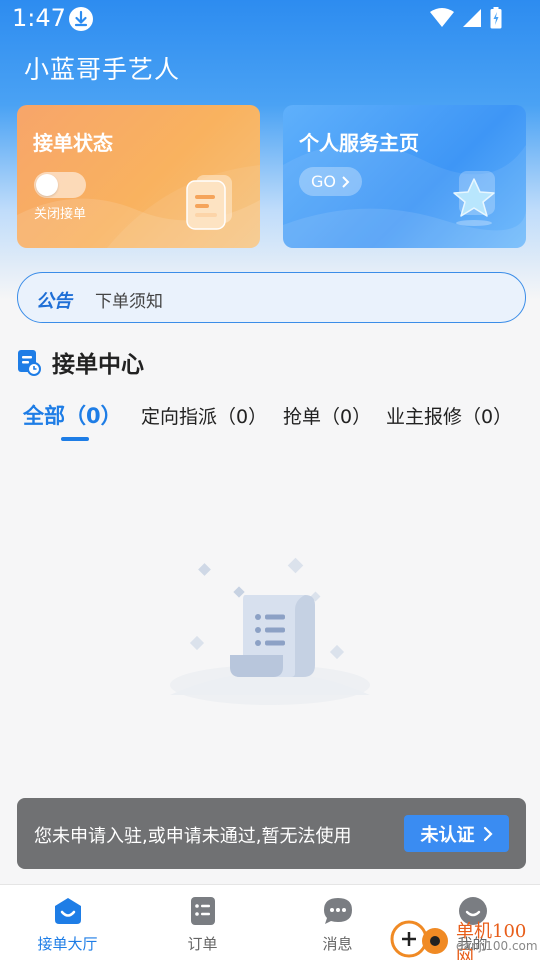 This screenshot has height=960, width=540. I want to click on wifi-icon, so click(442, 17).